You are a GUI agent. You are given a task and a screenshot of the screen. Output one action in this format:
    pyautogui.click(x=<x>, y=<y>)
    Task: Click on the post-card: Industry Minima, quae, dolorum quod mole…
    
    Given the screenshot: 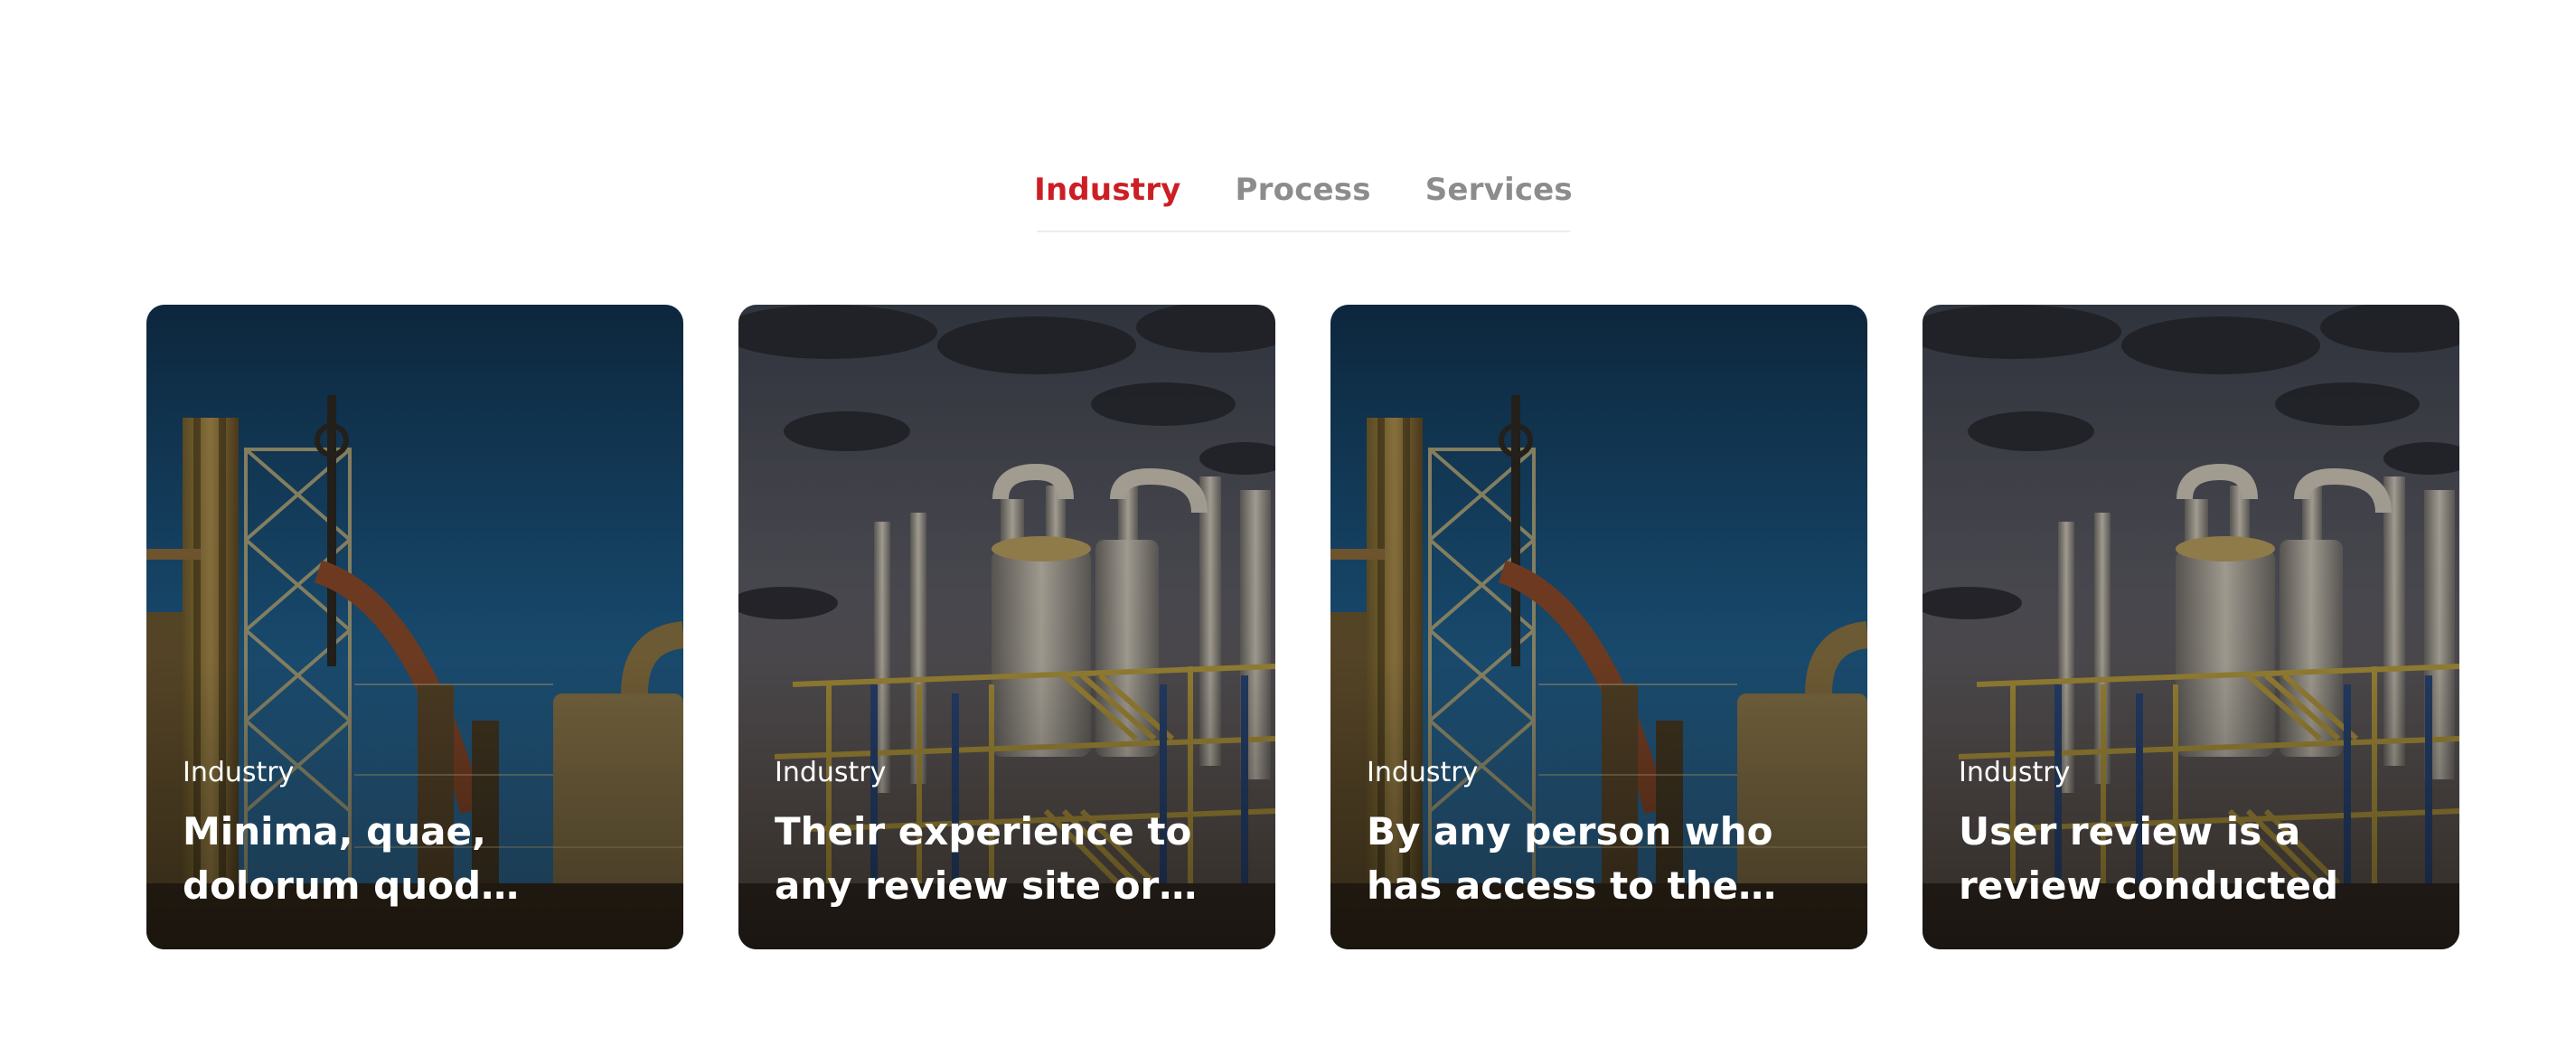 What is the action you would take?
    pyautogui.click(x=415, y=627)
    